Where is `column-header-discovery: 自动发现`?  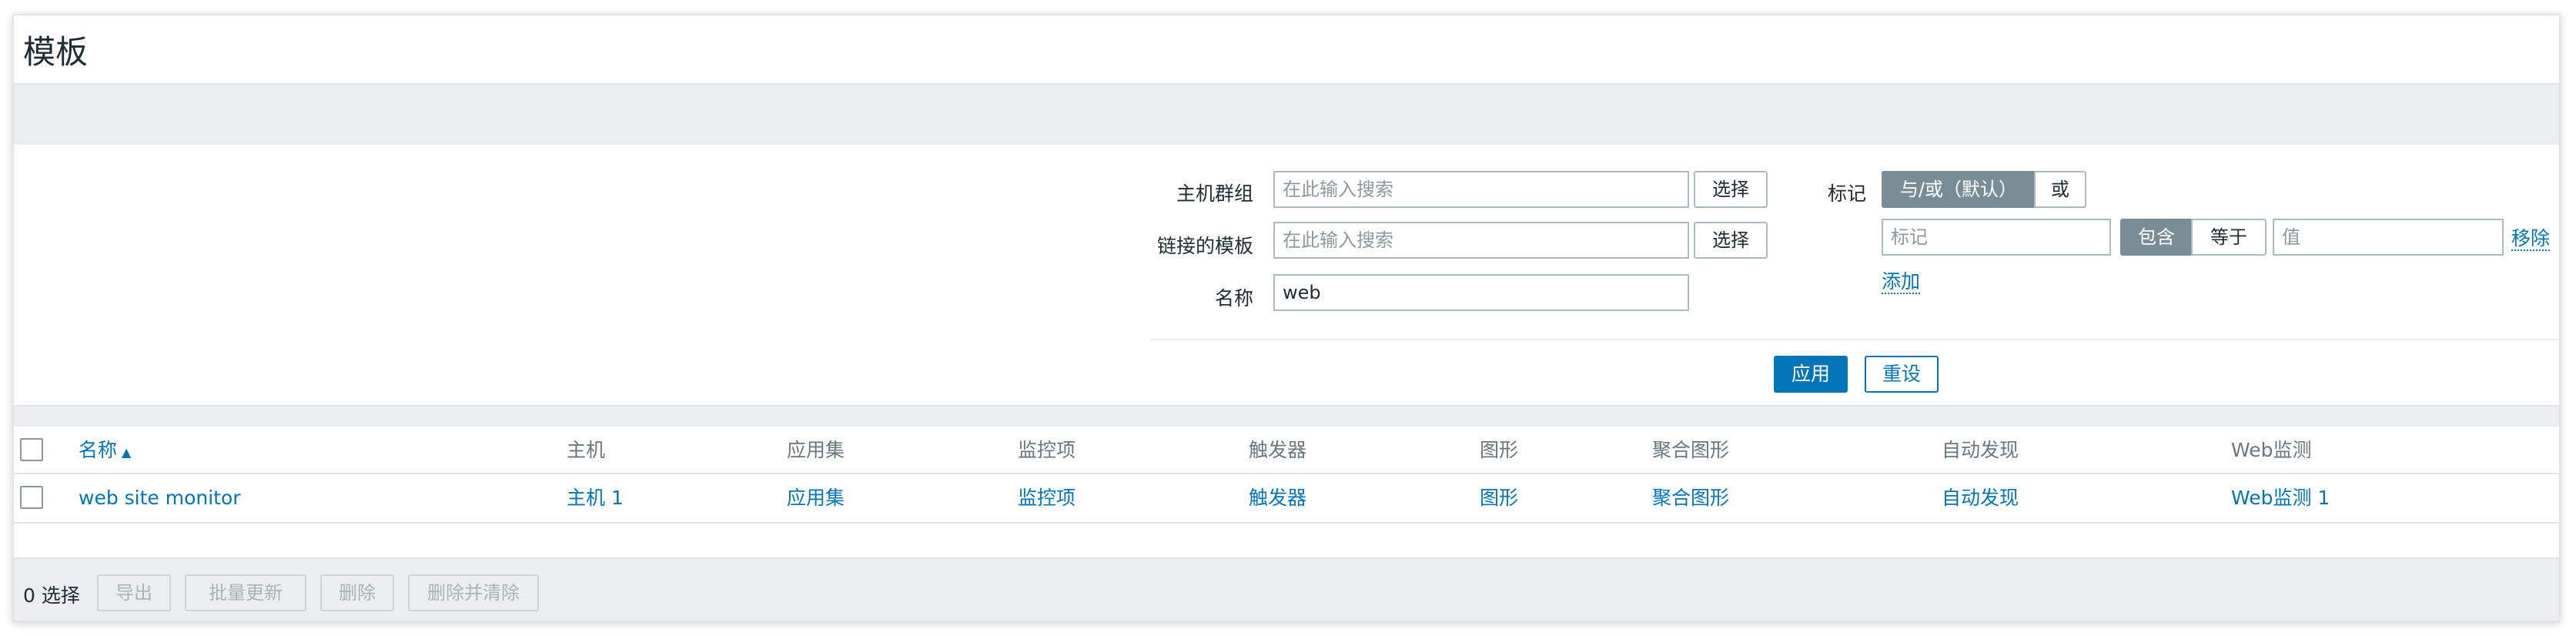
column-header-discovery: 自动发现 is located at coordinates (1981, 450).